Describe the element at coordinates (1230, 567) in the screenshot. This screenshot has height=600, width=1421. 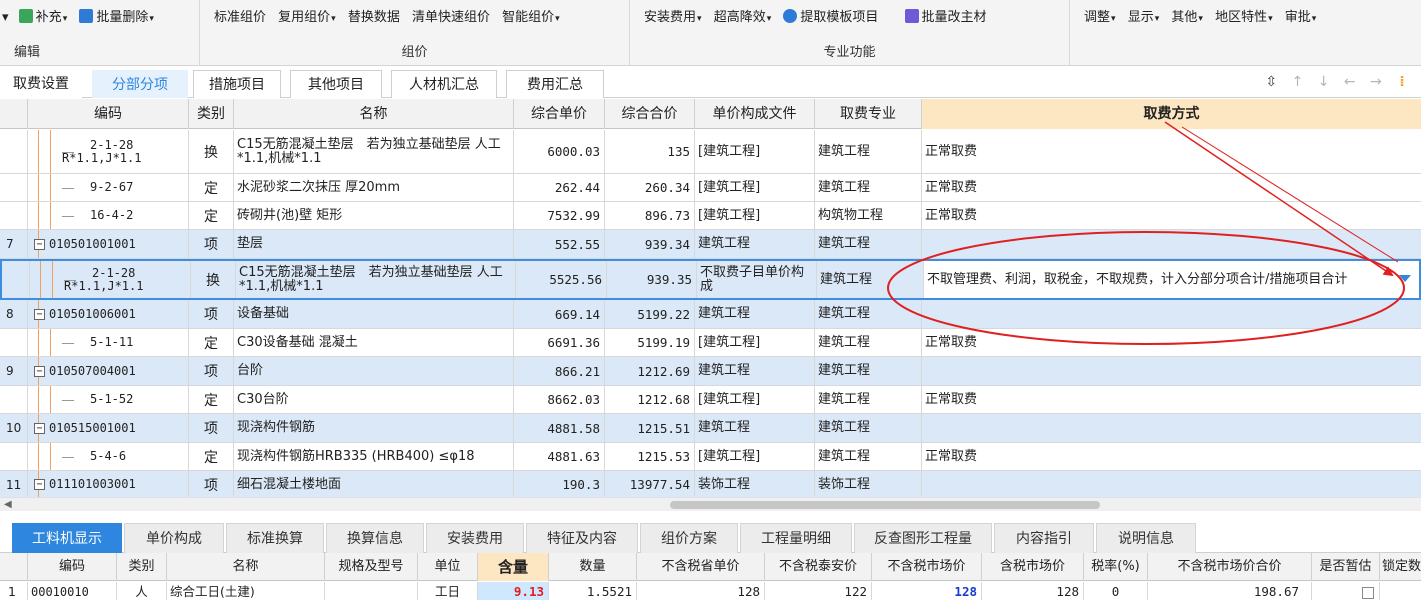
I see `detail-header-market-total: 不含税市场价合价` at that location.